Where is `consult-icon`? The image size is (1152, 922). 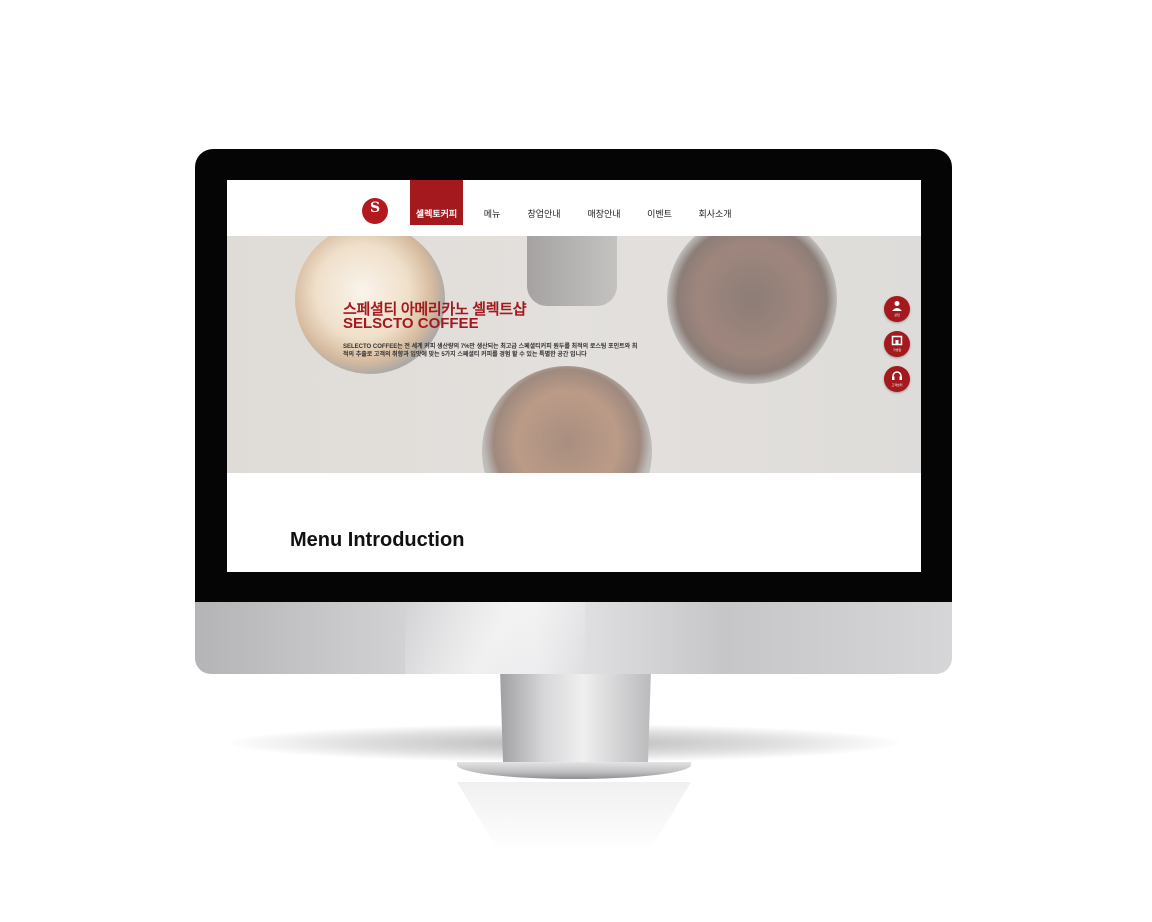
consult-icon is located at coordinates (897, 306).